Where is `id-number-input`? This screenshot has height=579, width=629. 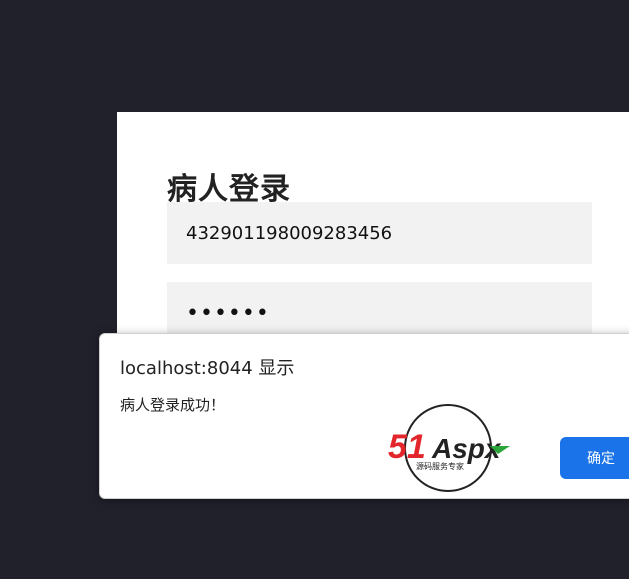
id-number-input is located at coordinates (379, 233).